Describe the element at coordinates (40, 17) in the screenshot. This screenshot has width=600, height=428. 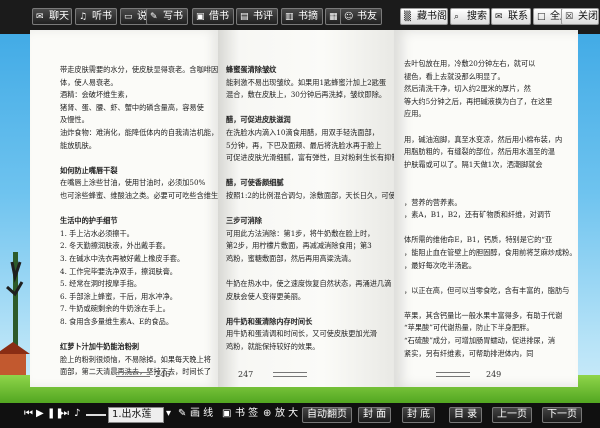
I see `chat-icon: ✉` at that location.